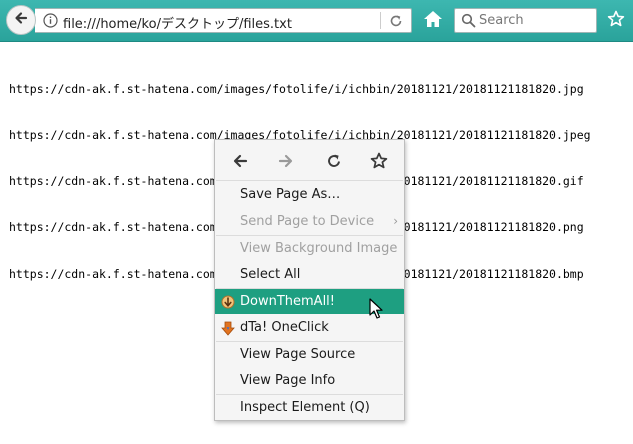  What do you see at coordinates (525, 20) in the screenshot?
I see `search-bar: Search` at bounding box center [525, 20].